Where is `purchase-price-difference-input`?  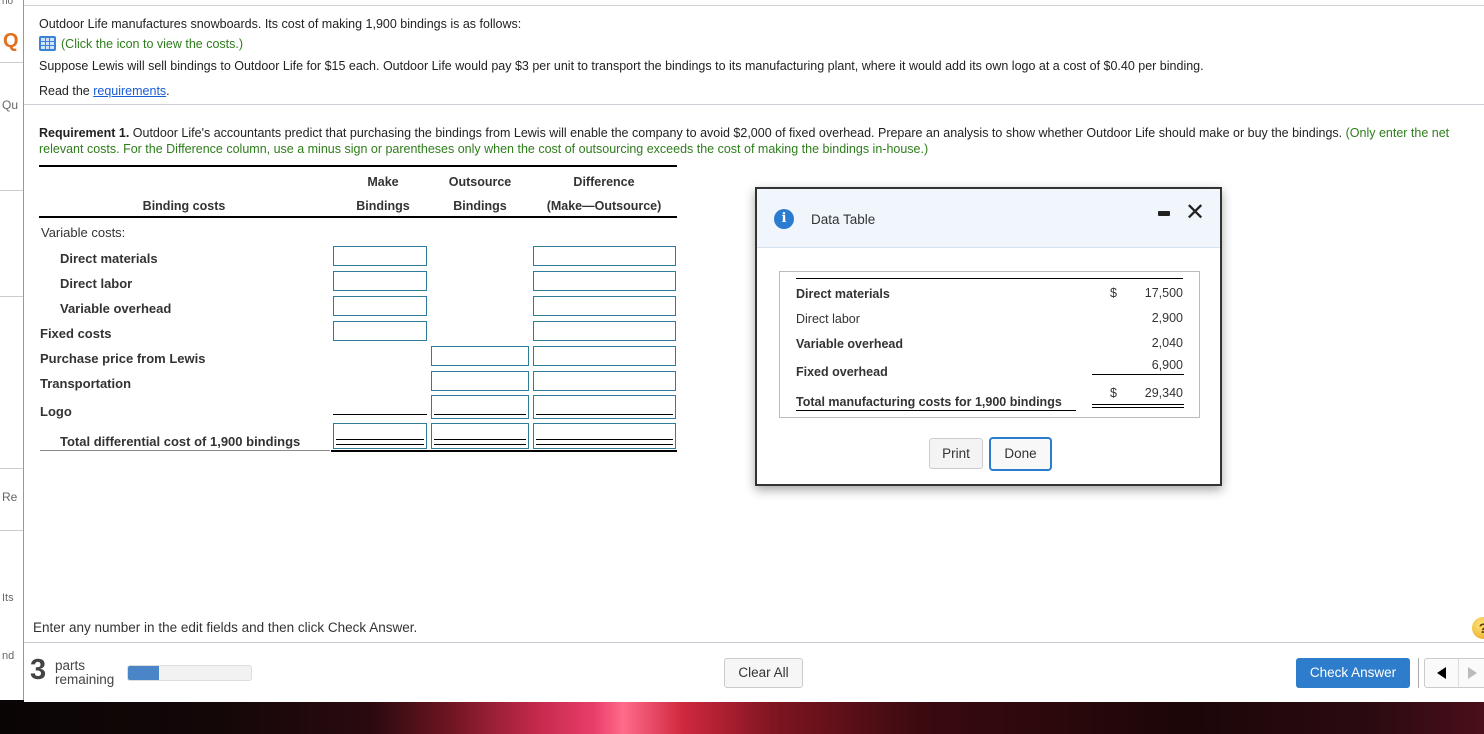 purchase-price-difference-input is located at coordinates (604, 356).